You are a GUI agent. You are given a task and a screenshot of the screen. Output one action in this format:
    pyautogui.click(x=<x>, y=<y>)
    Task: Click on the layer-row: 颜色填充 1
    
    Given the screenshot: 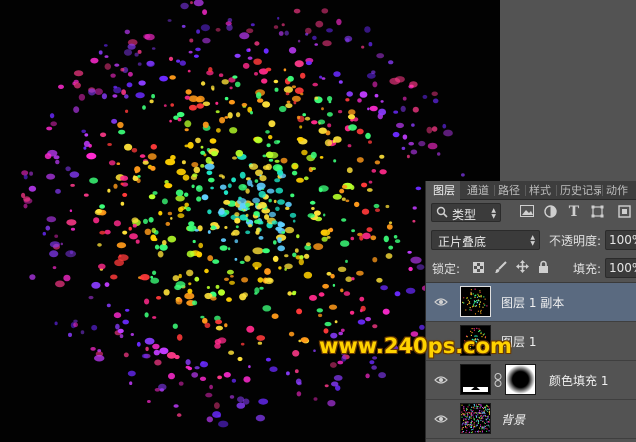 What is the action you would take?
    pyautogui.click(x=531, y=380)
    